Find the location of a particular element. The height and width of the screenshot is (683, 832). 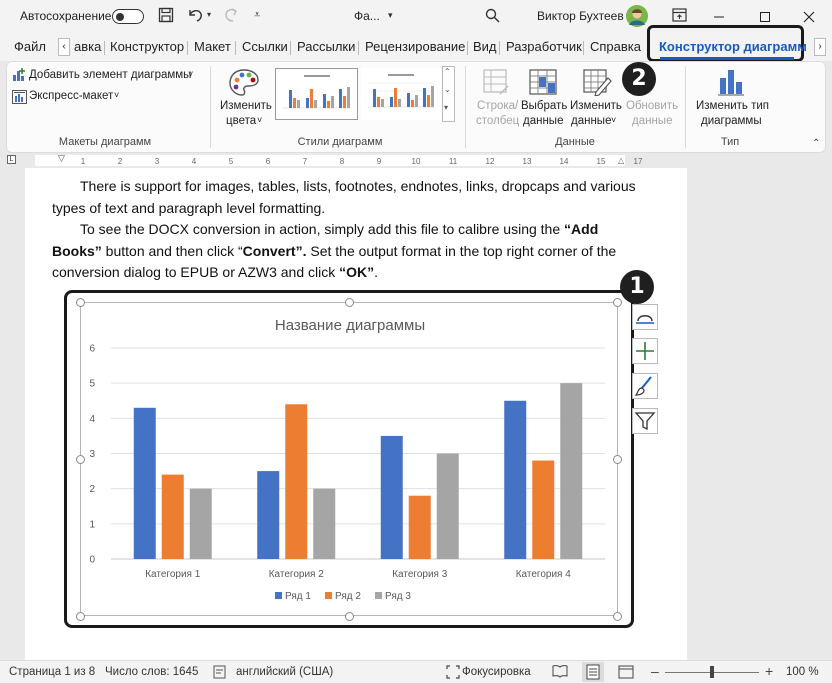

chart-filter-icon is located at coordinates (645, 421).